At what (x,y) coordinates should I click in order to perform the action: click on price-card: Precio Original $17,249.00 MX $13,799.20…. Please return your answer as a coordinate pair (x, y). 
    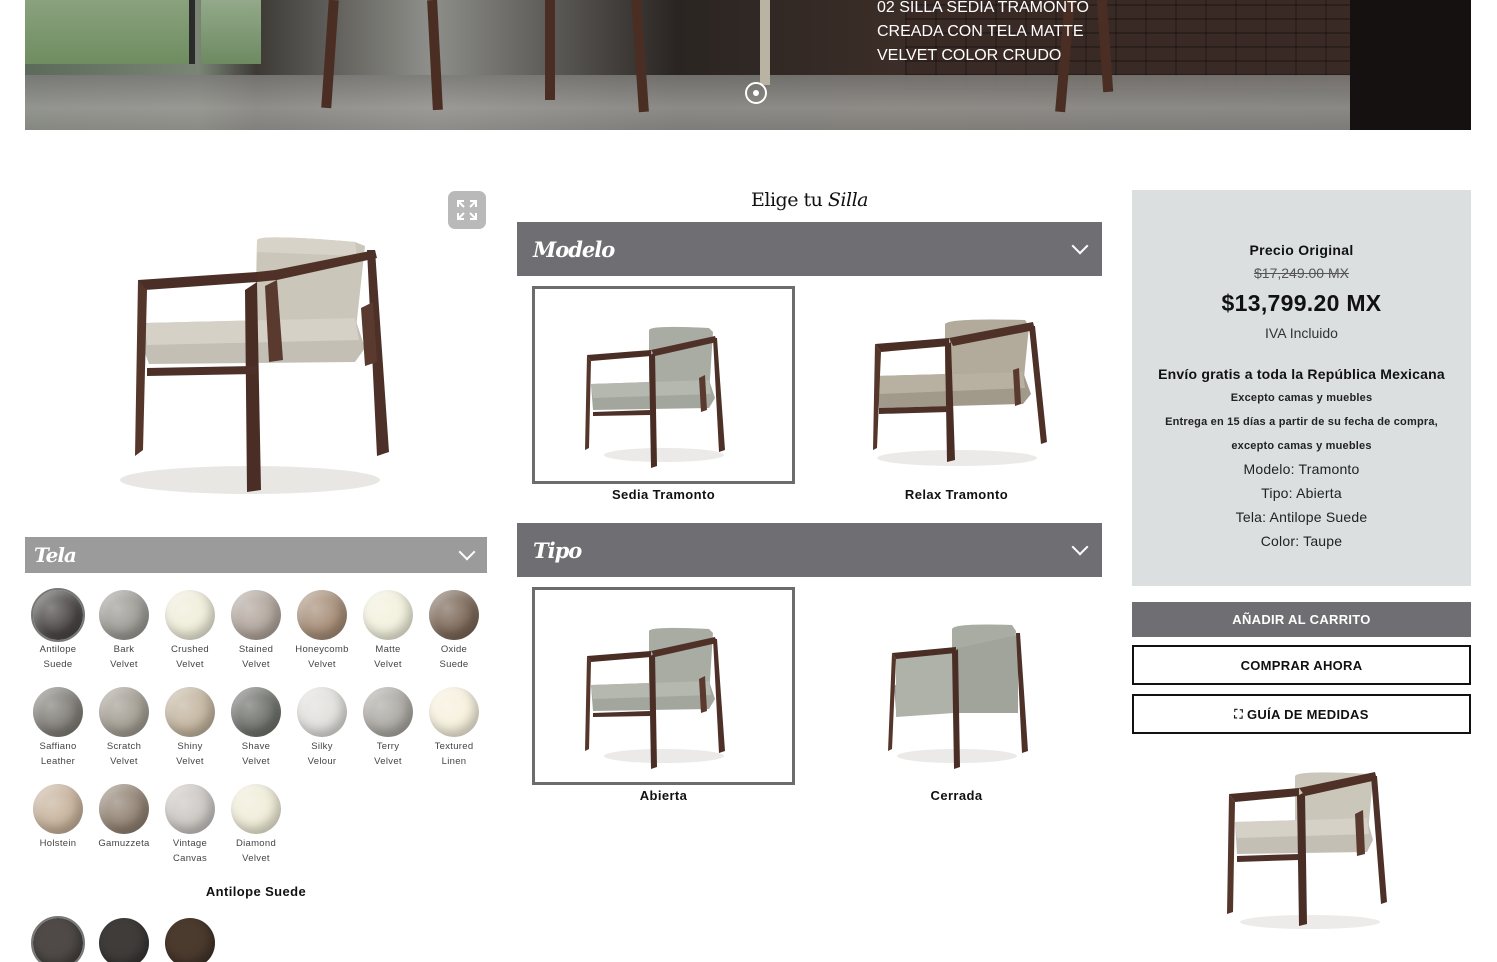
    Looking at the image, I should click on (1301, 388).